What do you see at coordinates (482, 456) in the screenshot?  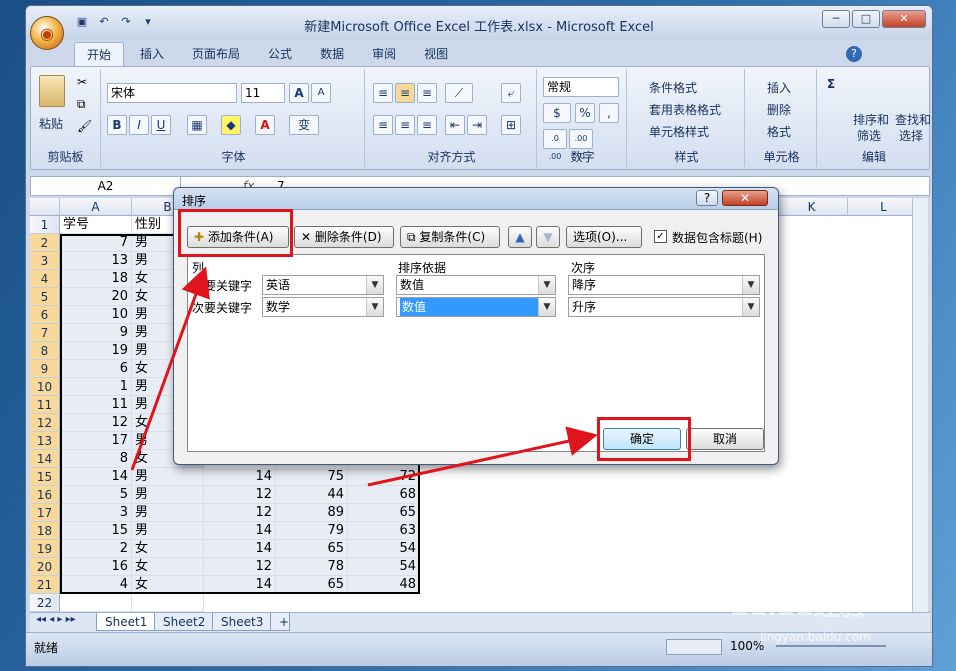 I see `arrow-to-ok` at bounding box center [482, 456].